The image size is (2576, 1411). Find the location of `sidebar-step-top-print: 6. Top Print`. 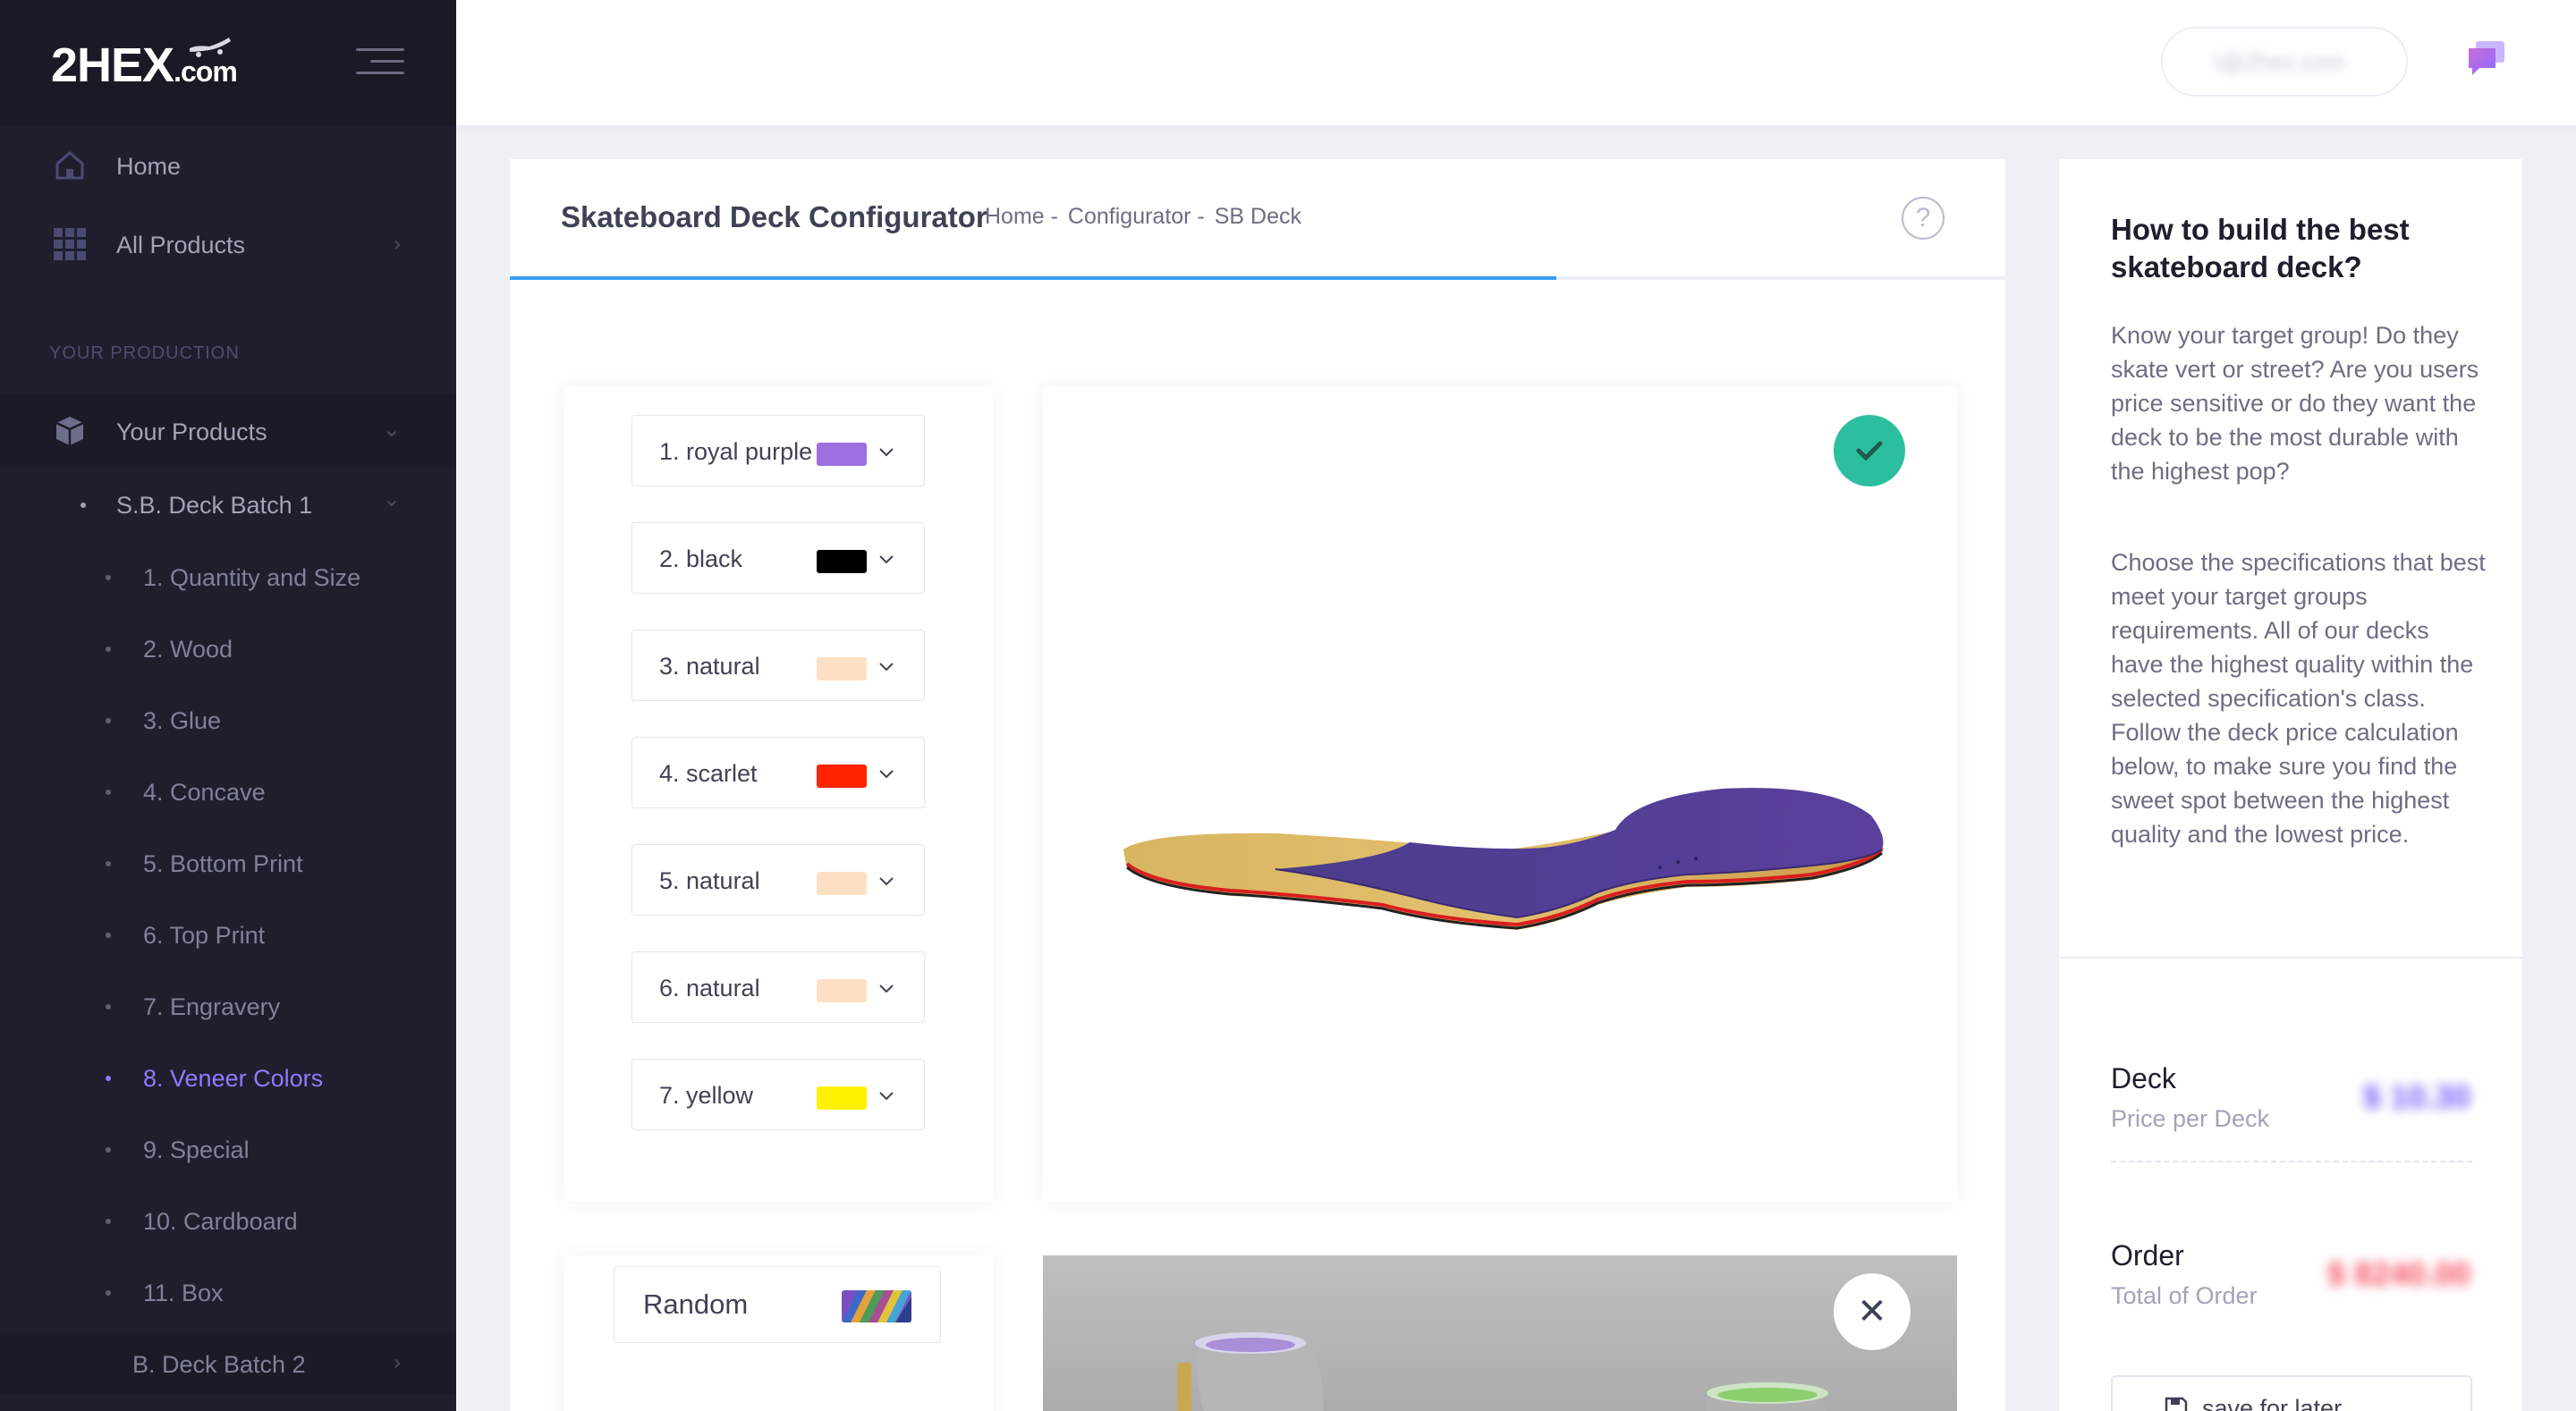

sidebar-step-top-print: 6. Top Print is located at coordinates (228, 934).